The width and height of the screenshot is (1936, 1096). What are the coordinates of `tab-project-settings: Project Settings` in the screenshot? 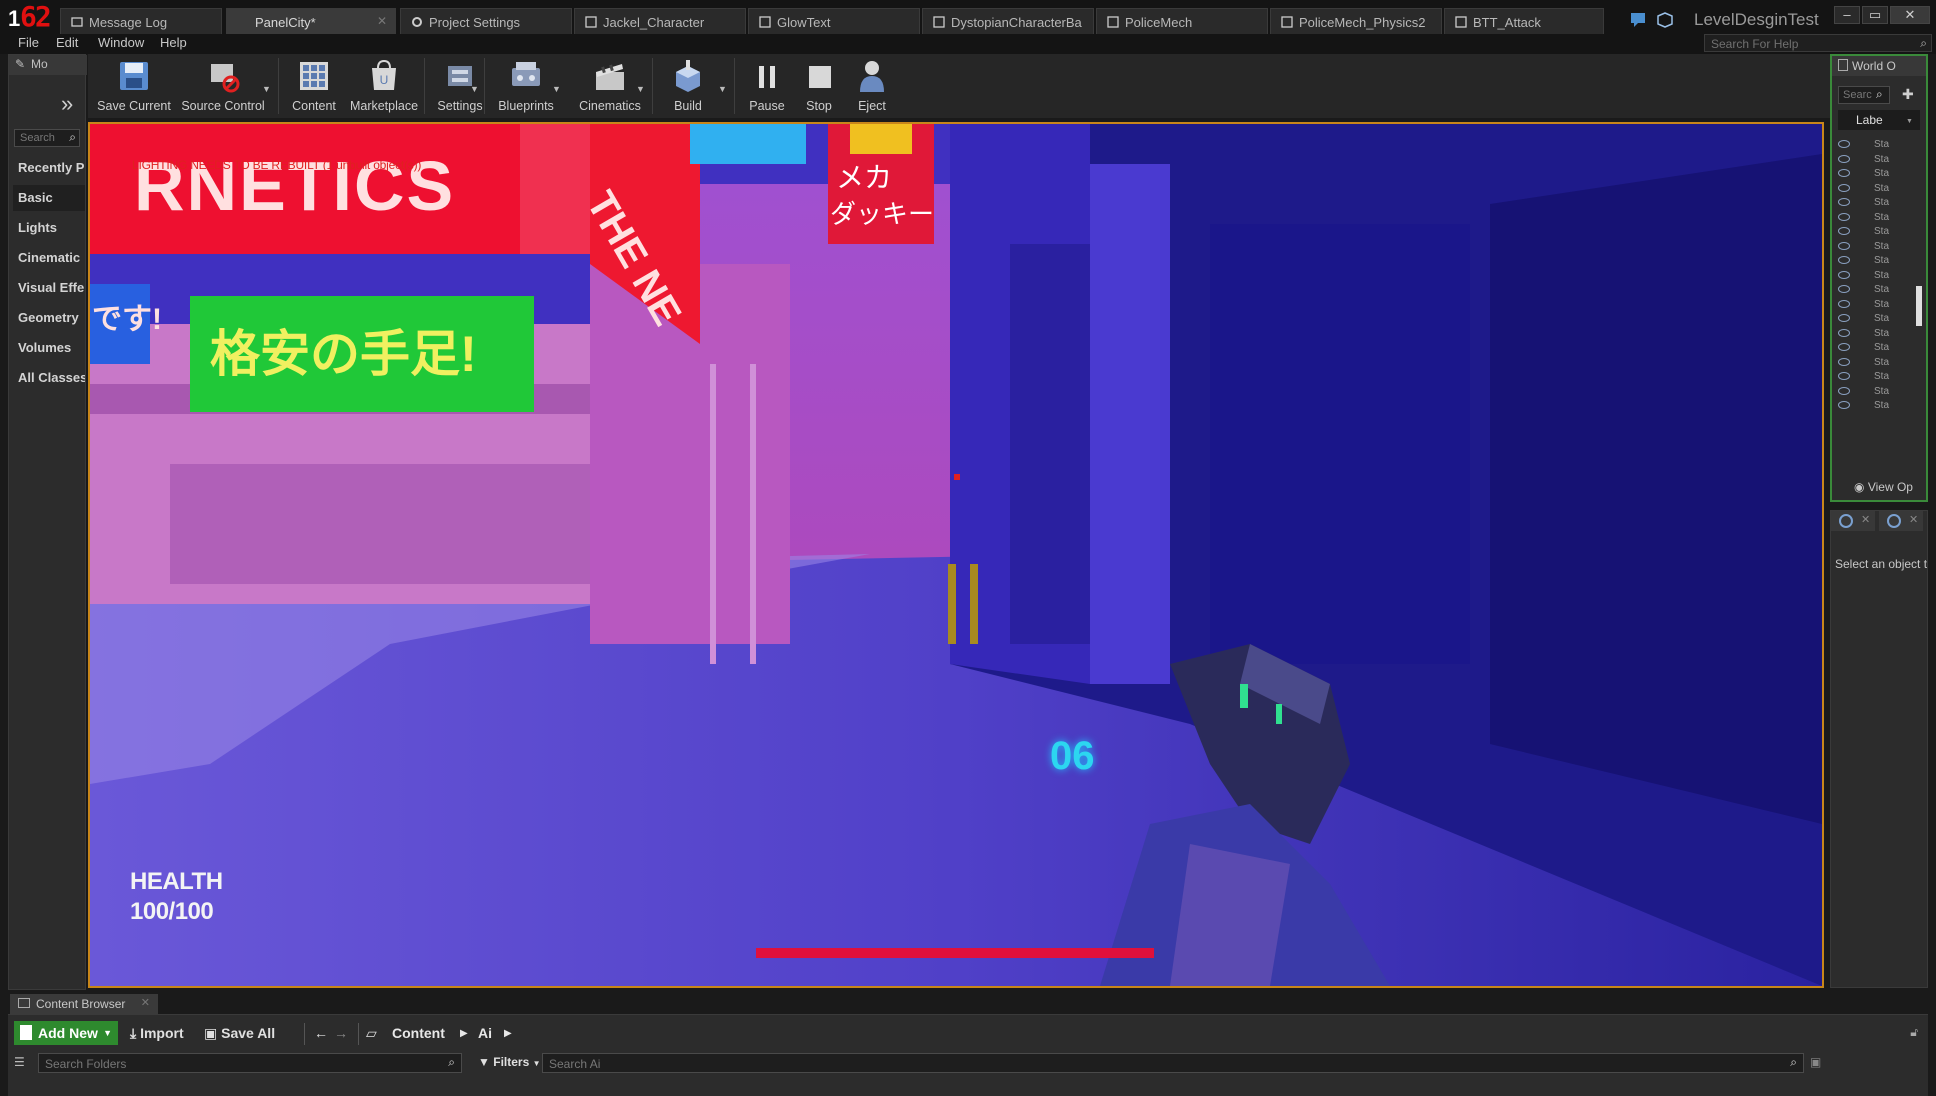 It's located at (486, 21).